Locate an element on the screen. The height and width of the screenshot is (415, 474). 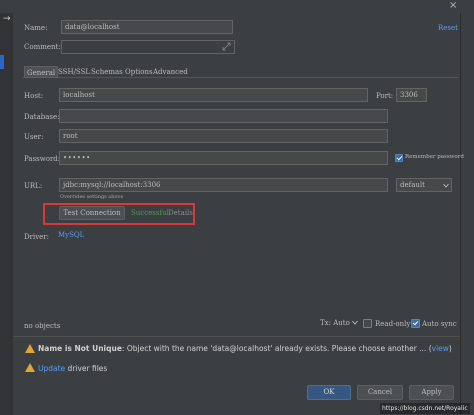
update-message: Update driver files is located at coordinates (72, 368).